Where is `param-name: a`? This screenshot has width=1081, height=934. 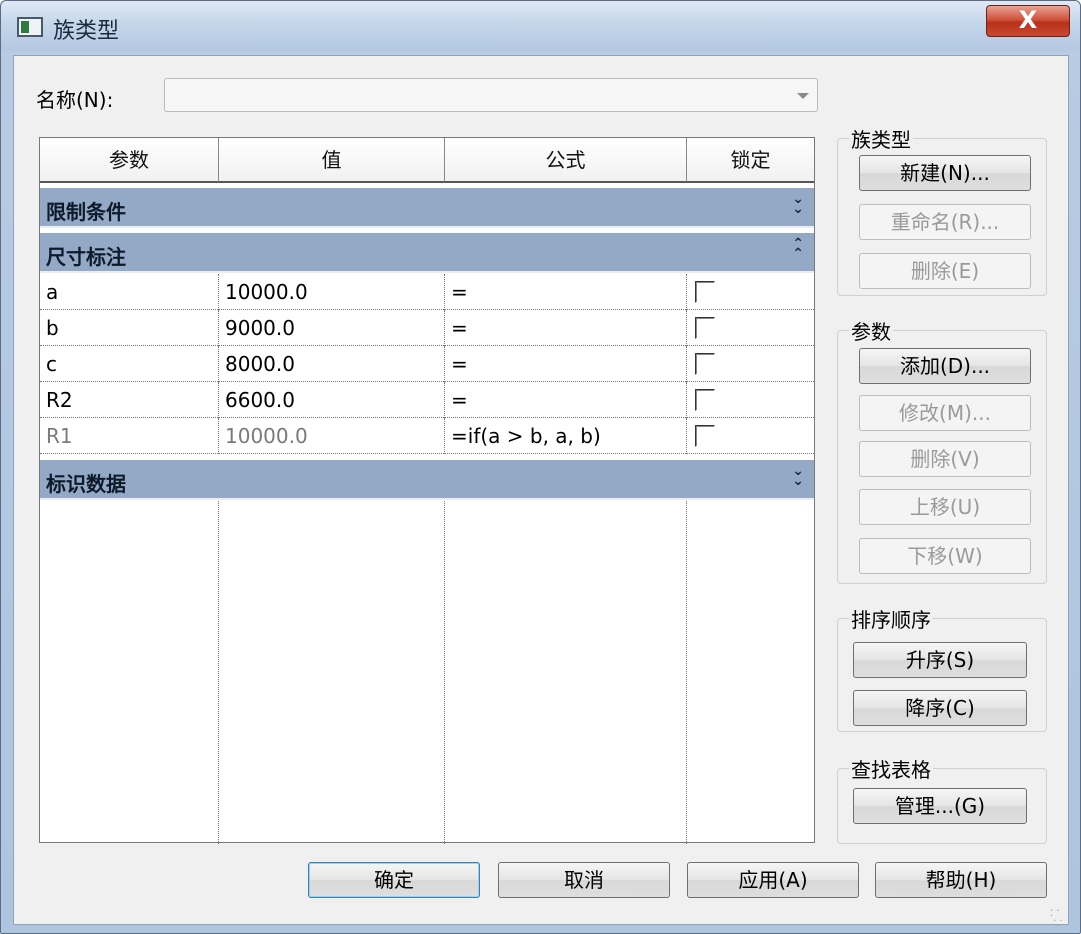 param-name: a is located at coordinates (129, 292).